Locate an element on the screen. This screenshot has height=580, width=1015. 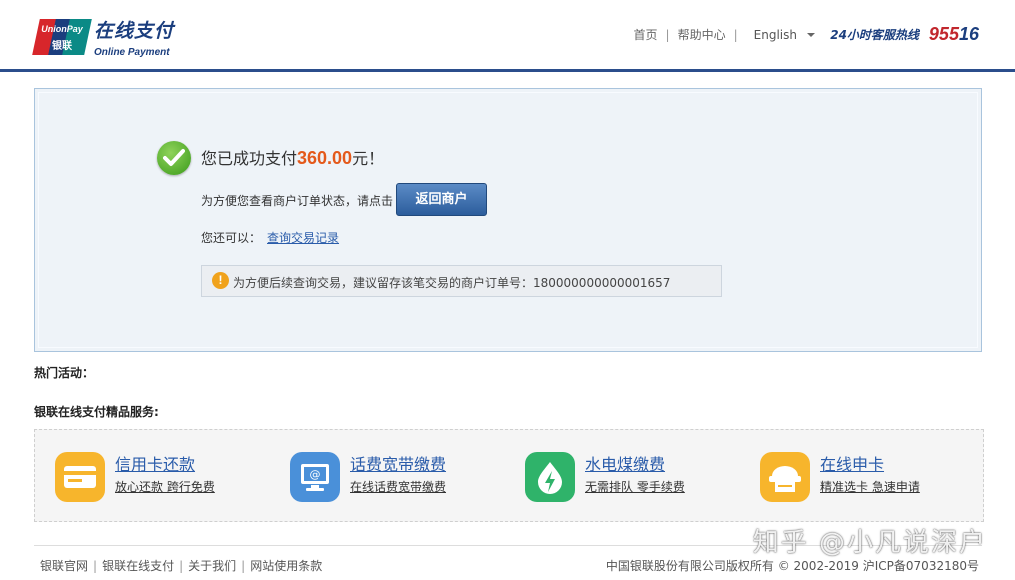
query-transactions-link: 查询交易记录 is located at coordinates (303, 238).